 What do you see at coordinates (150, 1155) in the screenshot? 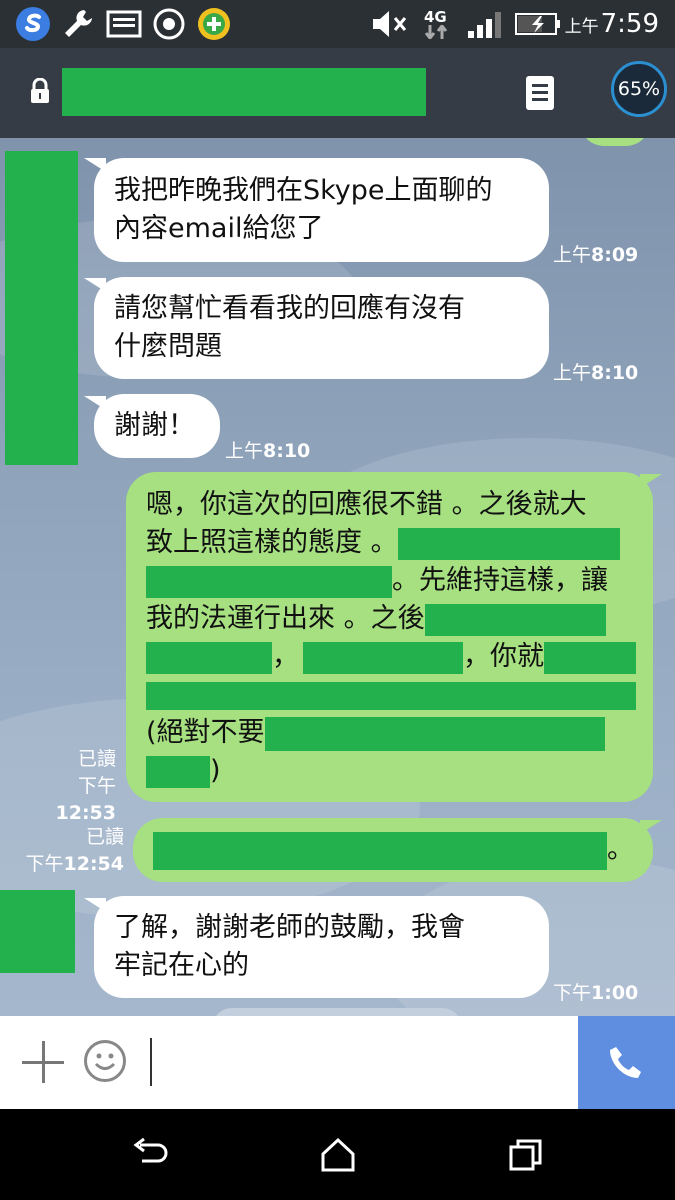
I see `back-icon` at bounding box center [150, 1155].